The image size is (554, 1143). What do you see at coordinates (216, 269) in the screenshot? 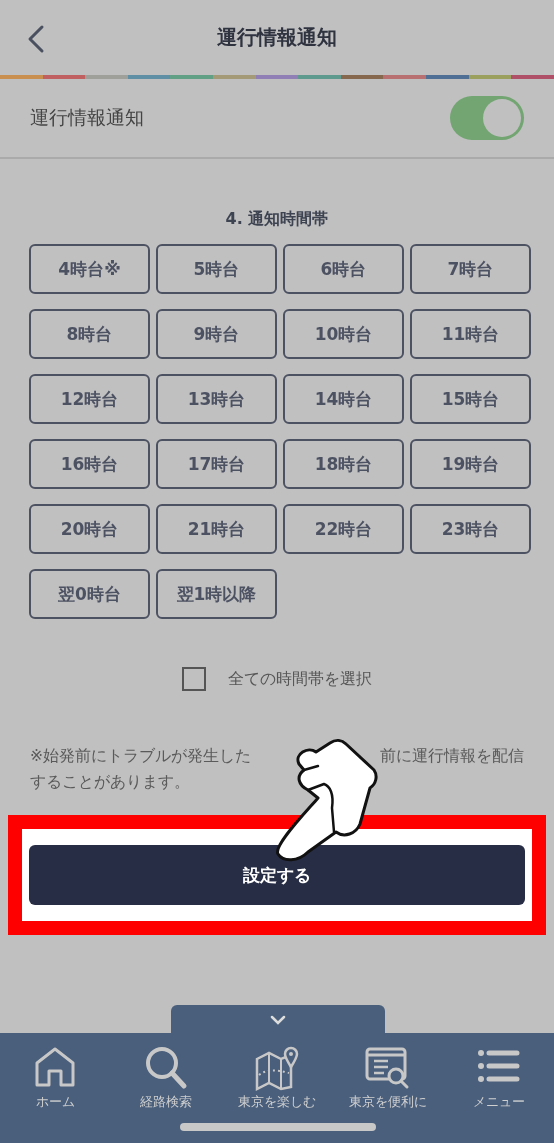
I see `hour-option: 5時台` at bounding box center [216, 269].